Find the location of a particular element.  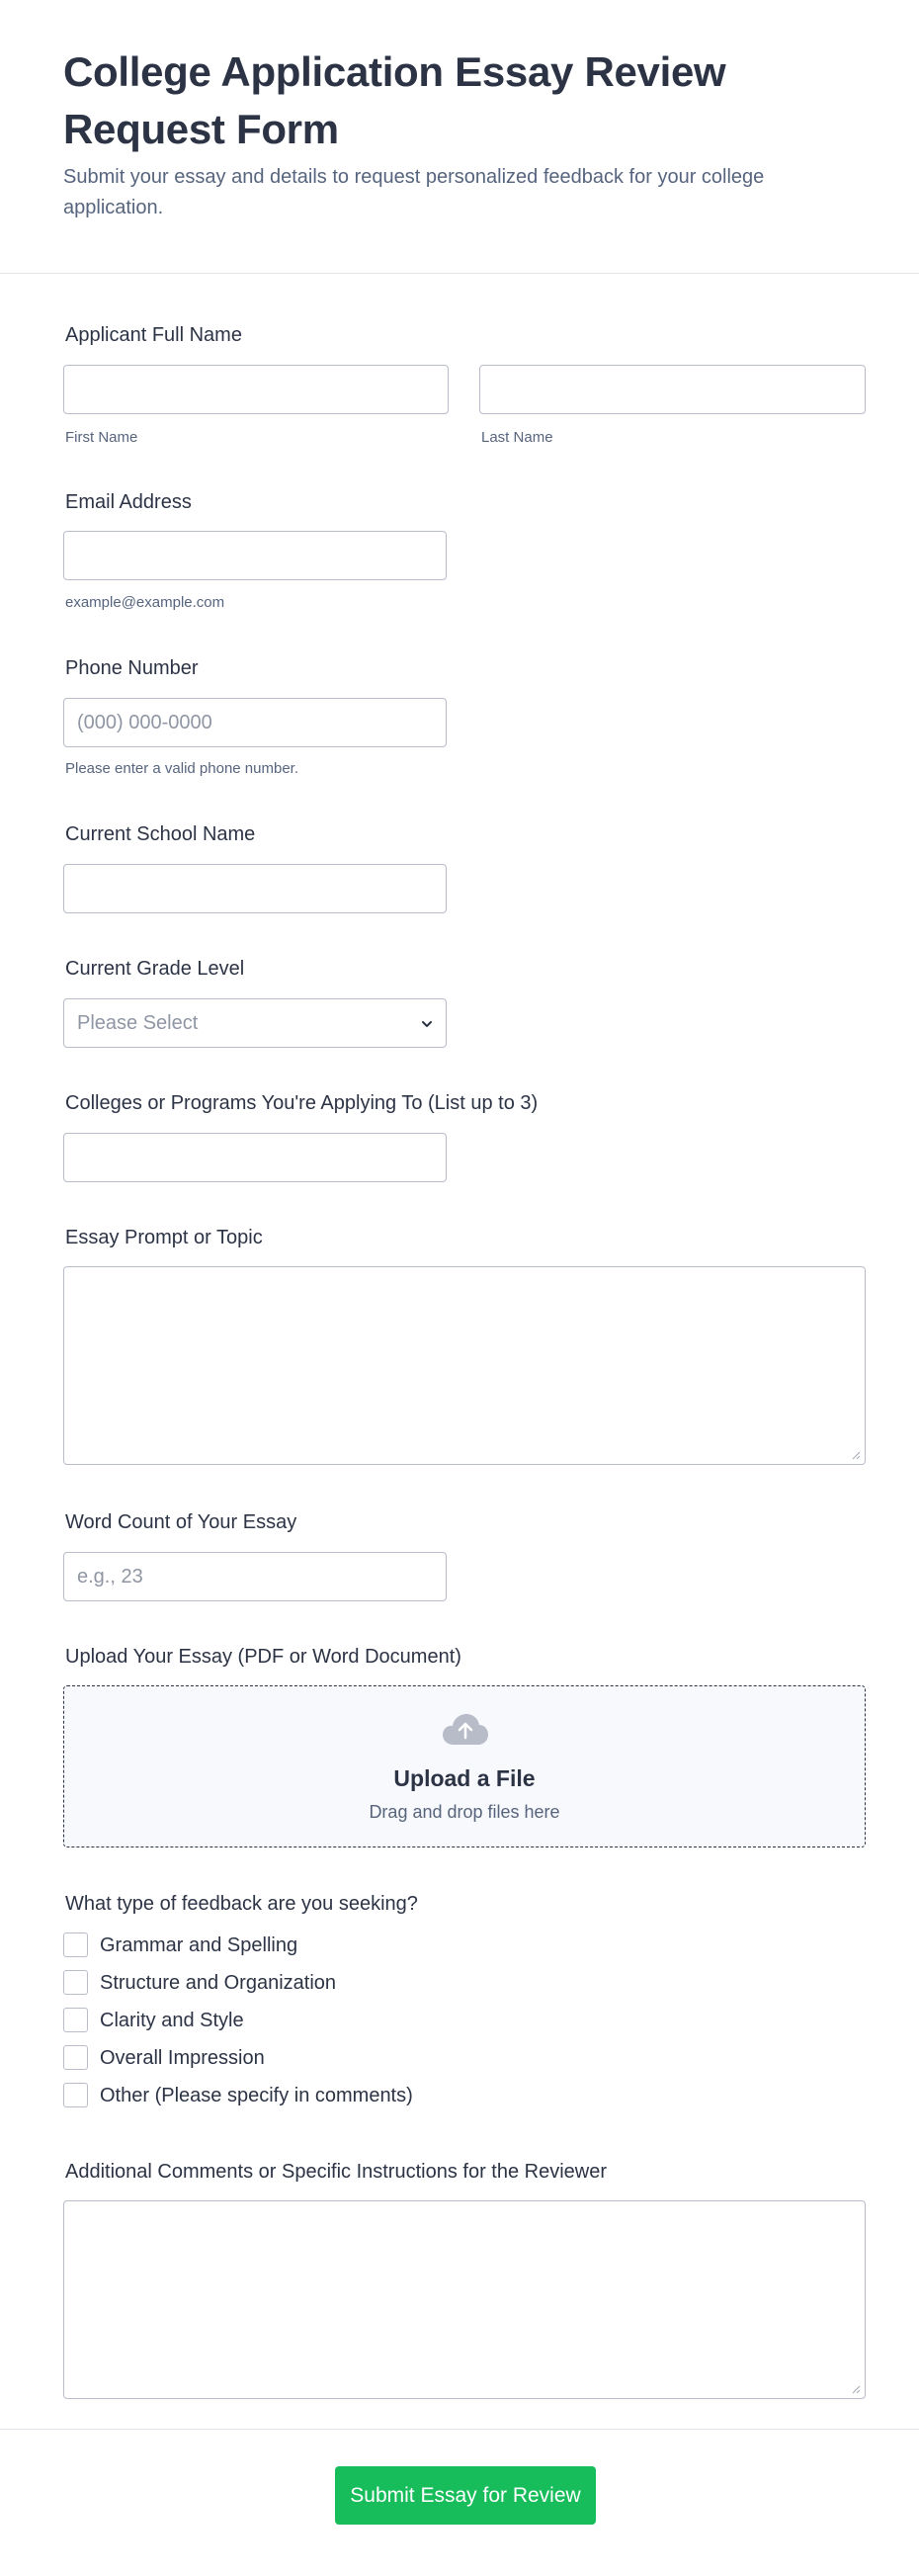

phone-sublabel: Please enter a valid phone number. is located at coordinates (181, 768).